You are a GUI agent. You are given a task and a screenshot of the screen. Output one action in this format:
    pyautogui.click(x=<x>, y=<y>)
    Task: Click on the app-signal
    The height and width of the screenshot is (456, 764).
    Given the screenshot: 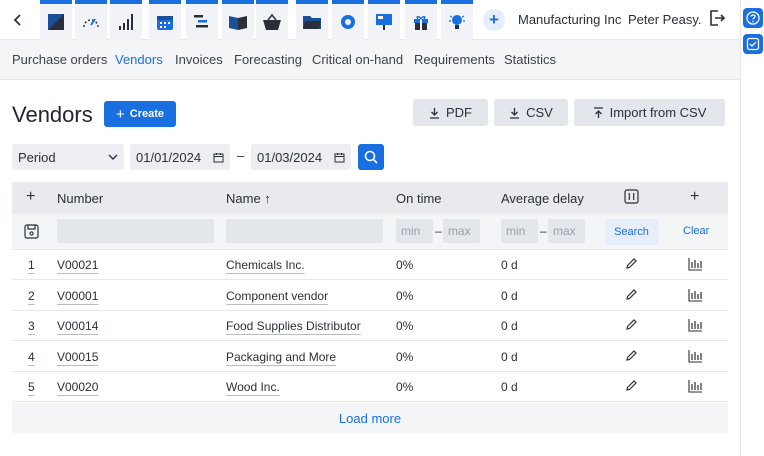 What is the action you would take?
    pyautogui.click(x=126, y=20)
    